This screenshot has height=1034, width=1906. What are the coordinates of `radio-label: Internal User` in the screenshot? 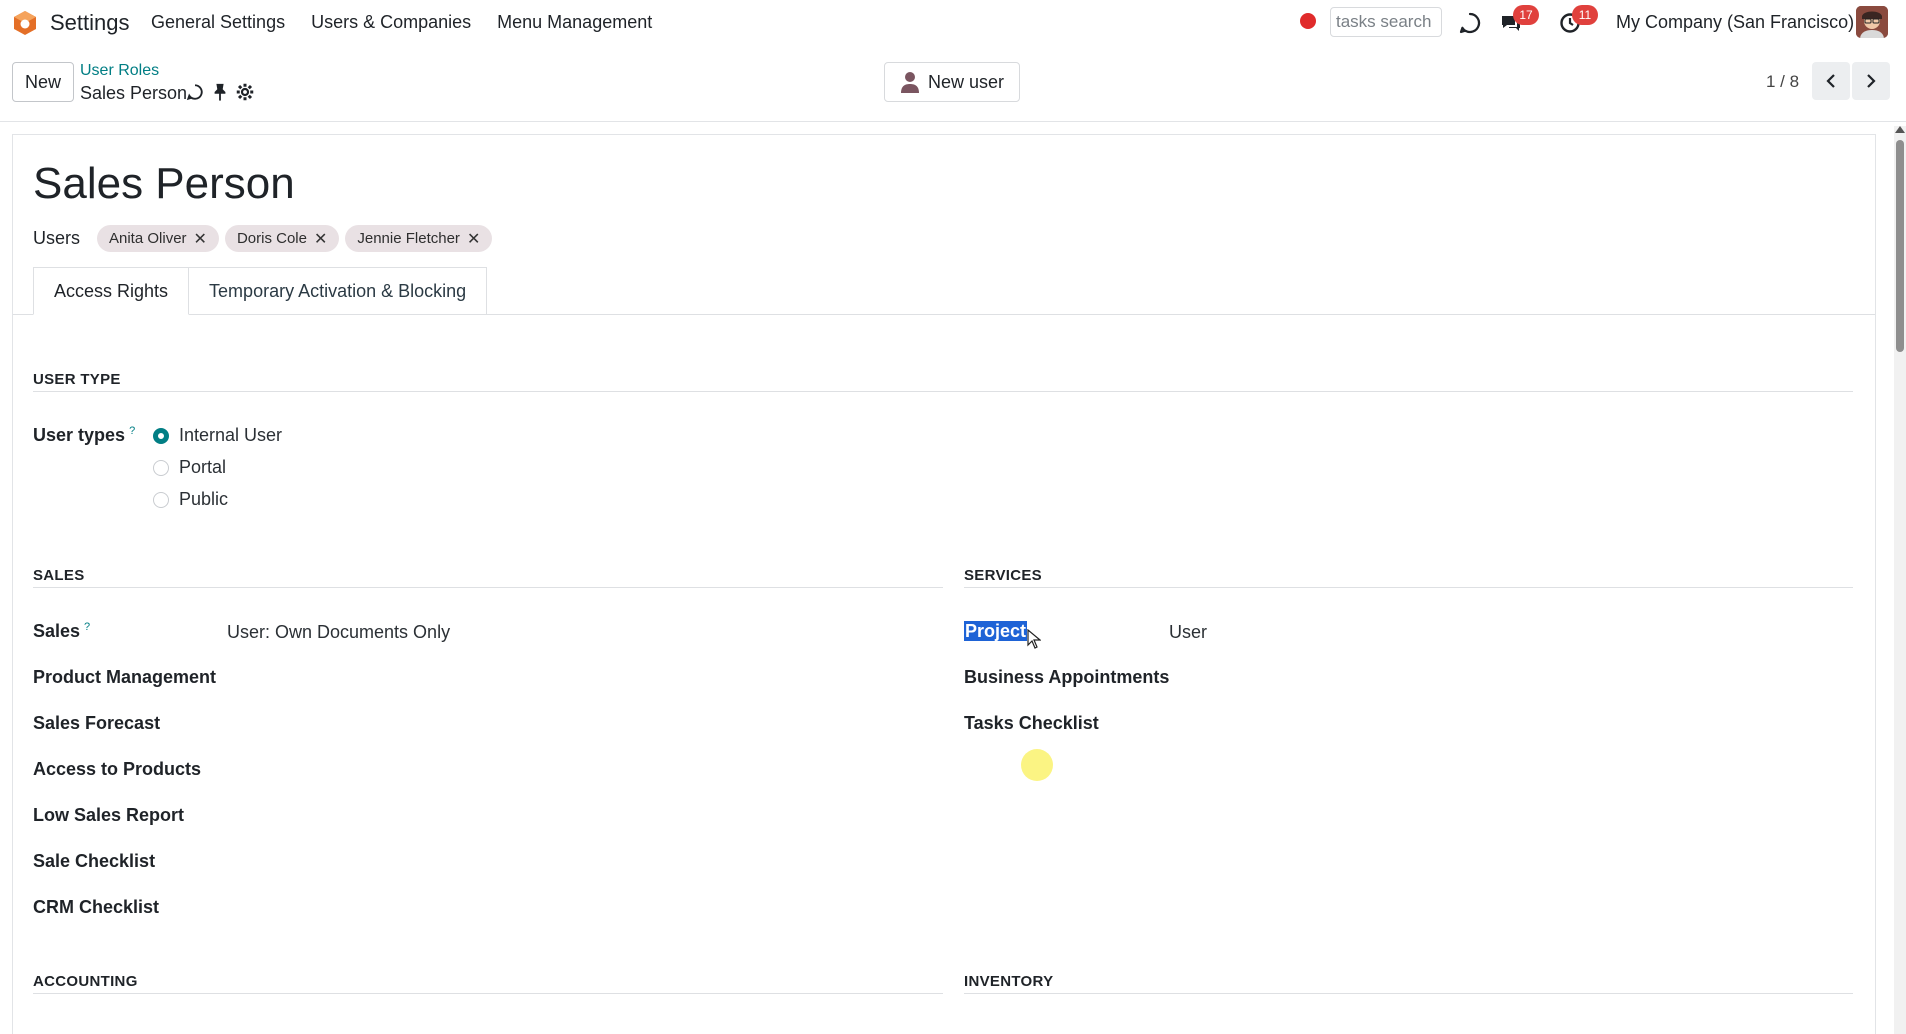 It's located at (231, 435).